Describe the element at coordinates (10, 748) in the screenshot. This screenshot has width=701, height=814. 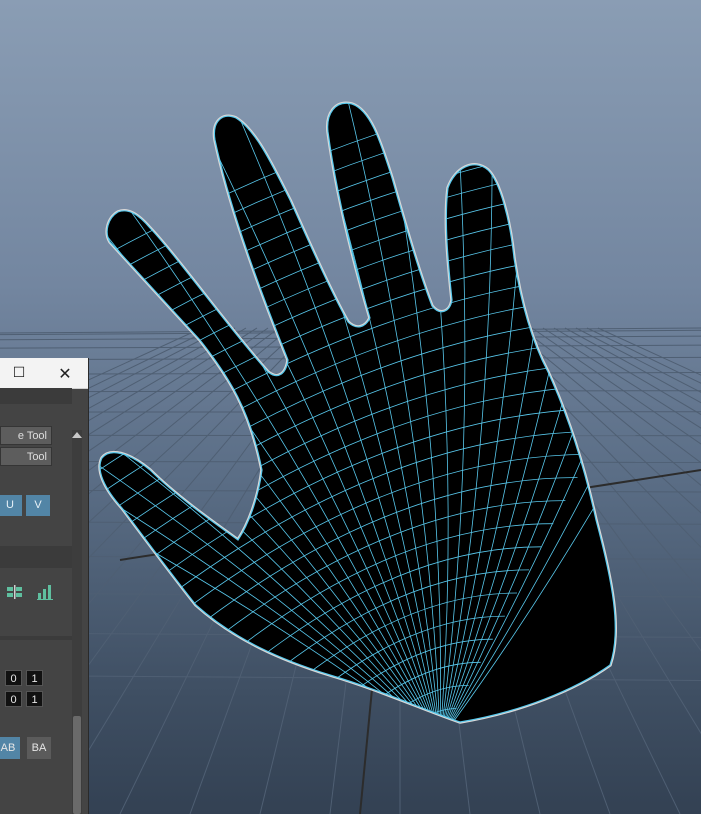
I see `ab-button: AB` at that location.